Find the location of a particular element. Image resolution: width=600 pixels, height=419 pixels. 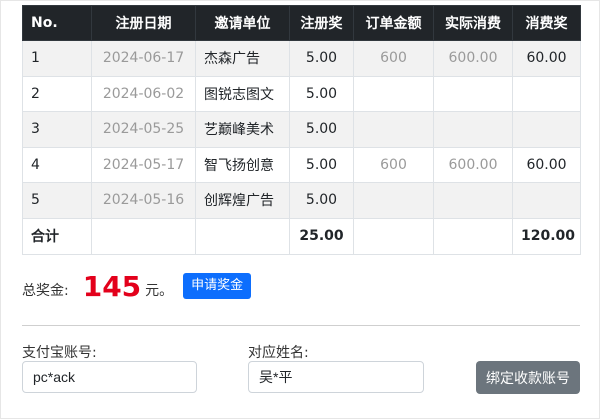

cell-date: 2024-05-25 is located at coordinates (143, 129).